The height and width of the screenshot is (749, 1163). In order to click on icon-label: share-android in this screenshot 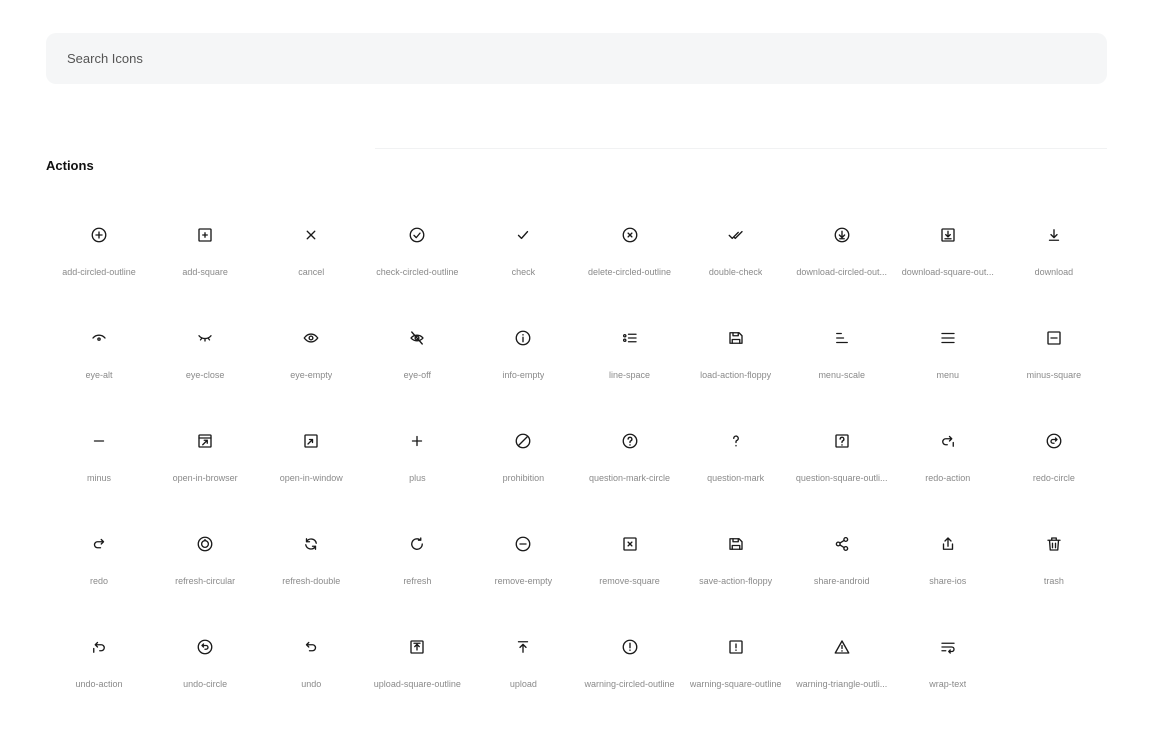, I will do `click(841, 581)`.